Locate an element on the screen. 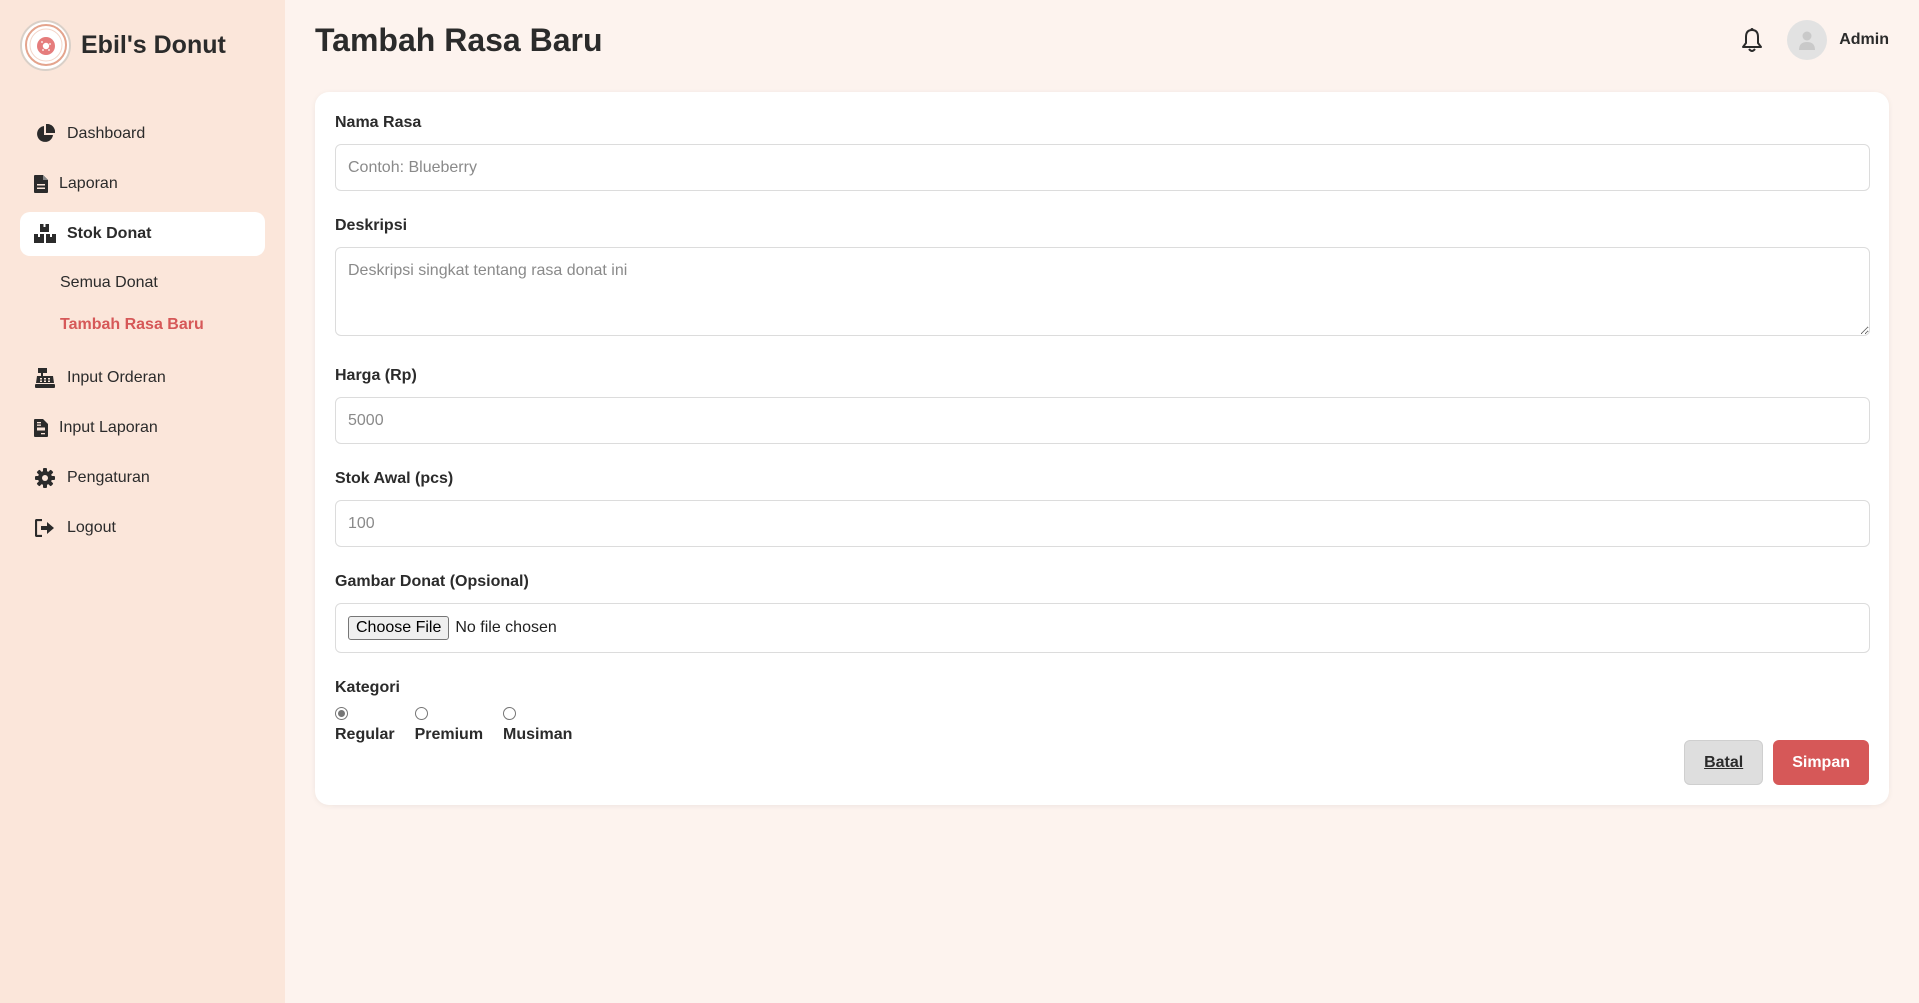 The image size is (1919, 1003). radio-label: Musiman is located at coordinates (538, 734).